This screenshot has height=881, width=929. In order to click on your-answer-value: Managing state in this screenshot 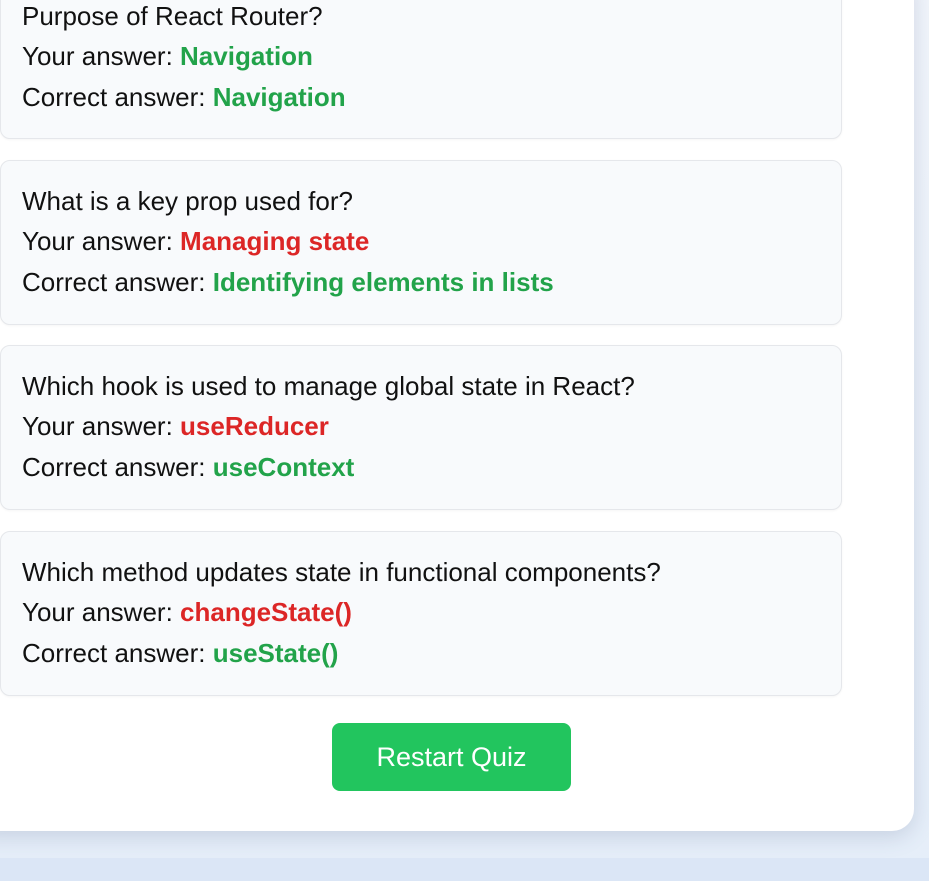, I will do `click(275, 241)`.